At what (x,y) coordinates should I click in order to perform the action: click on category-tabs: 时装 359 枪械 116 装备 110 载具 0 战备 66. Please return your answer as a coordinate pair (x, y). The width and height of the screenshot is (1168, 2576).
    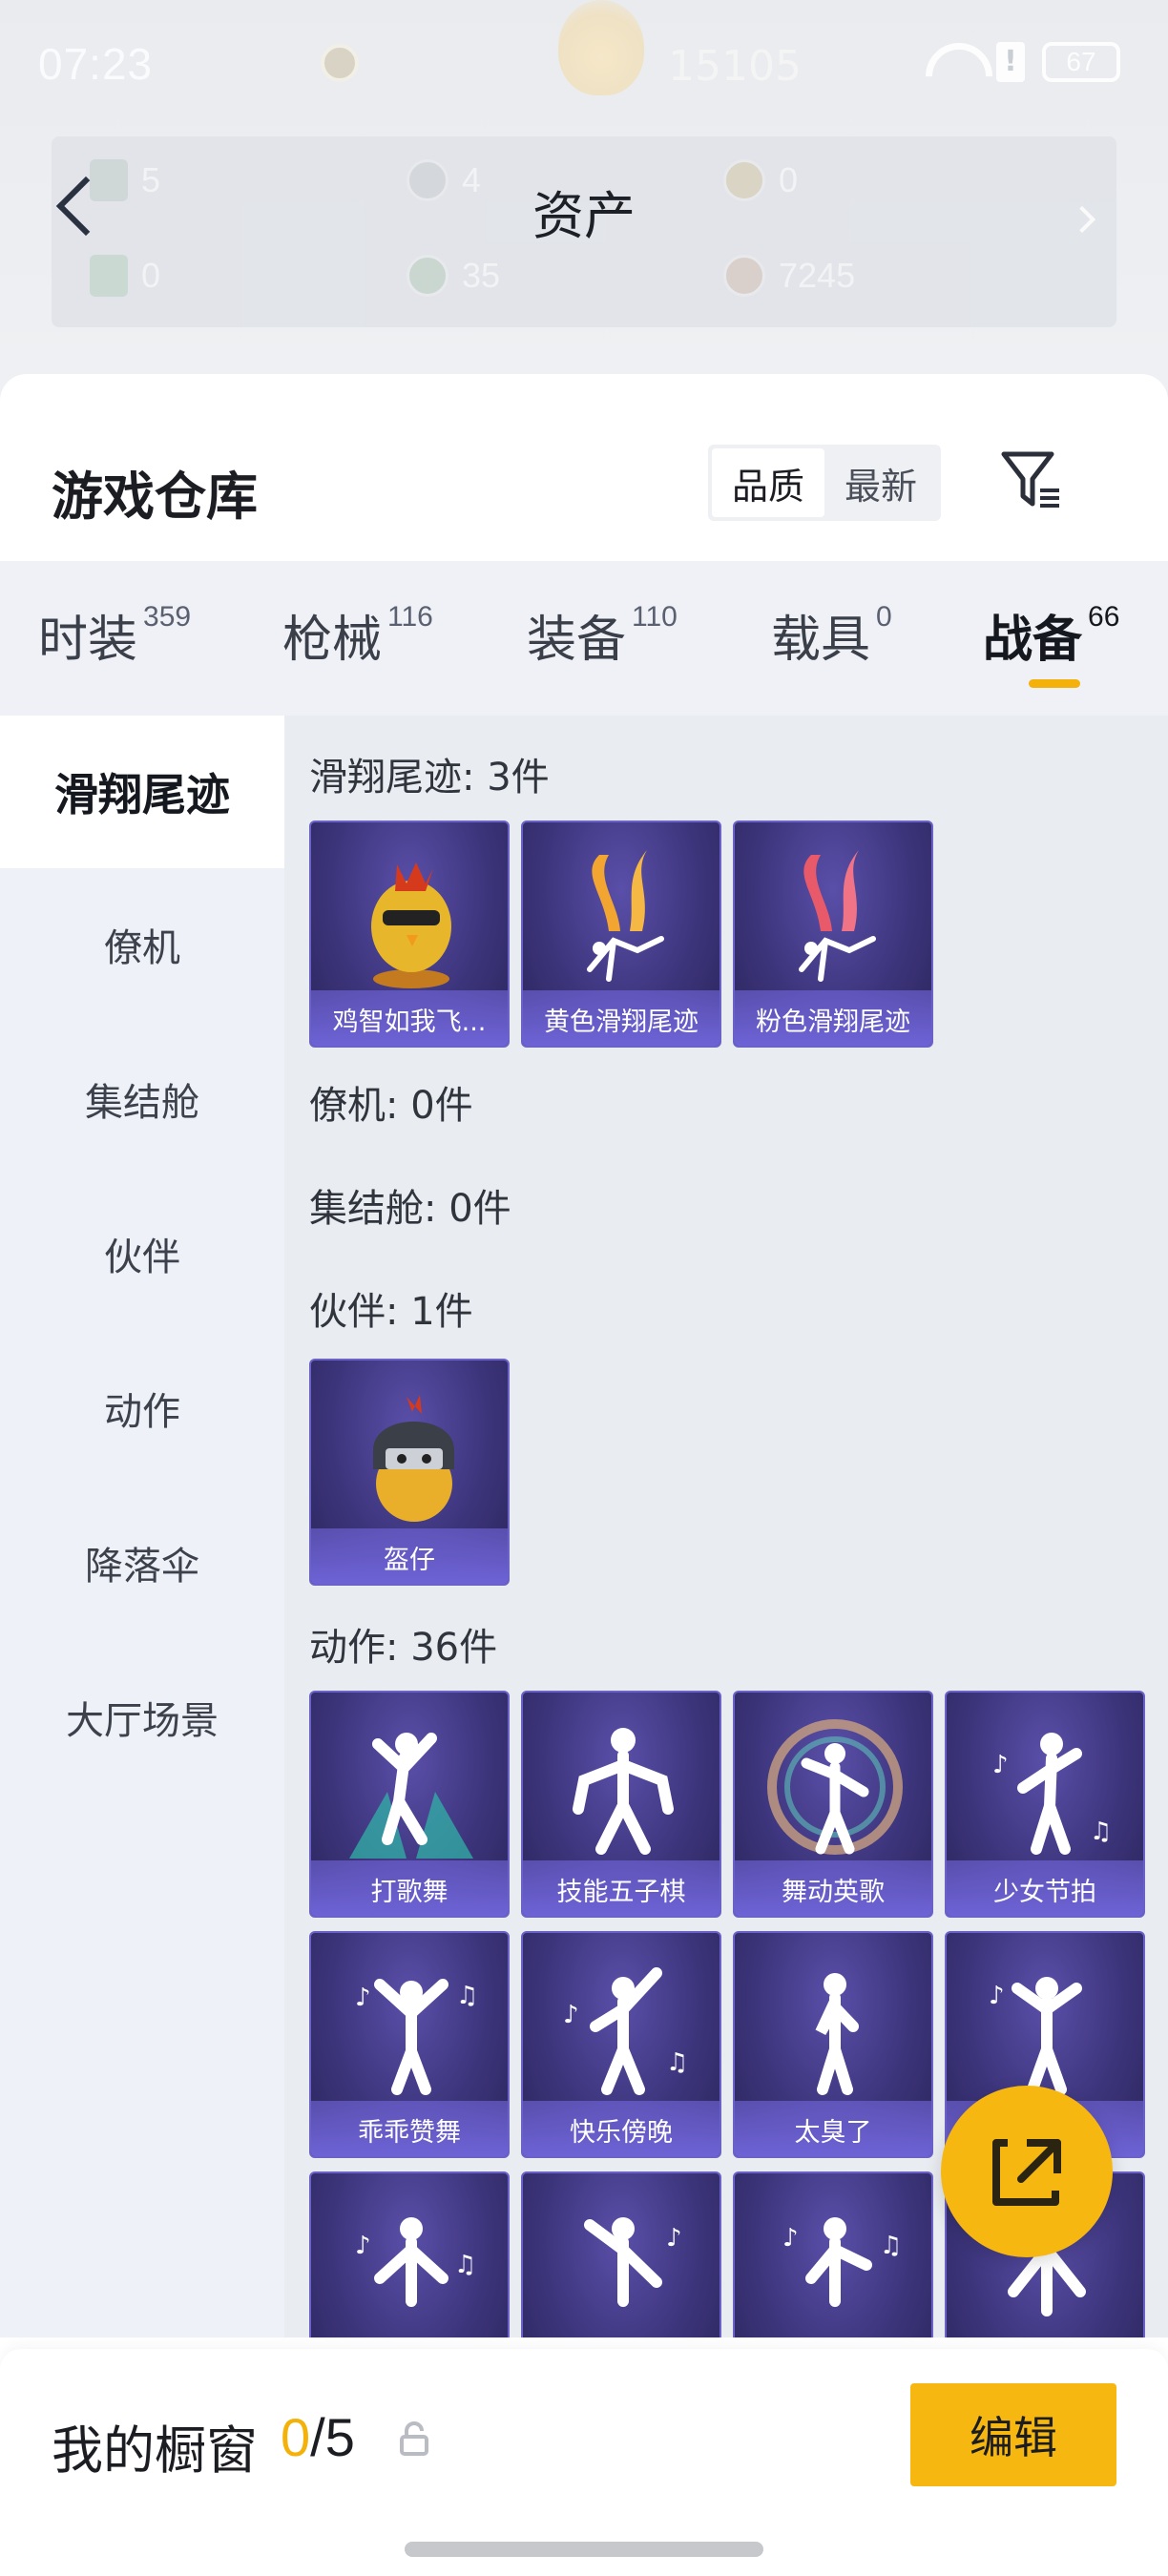
    Looking at the image, I should click on (584, 638).